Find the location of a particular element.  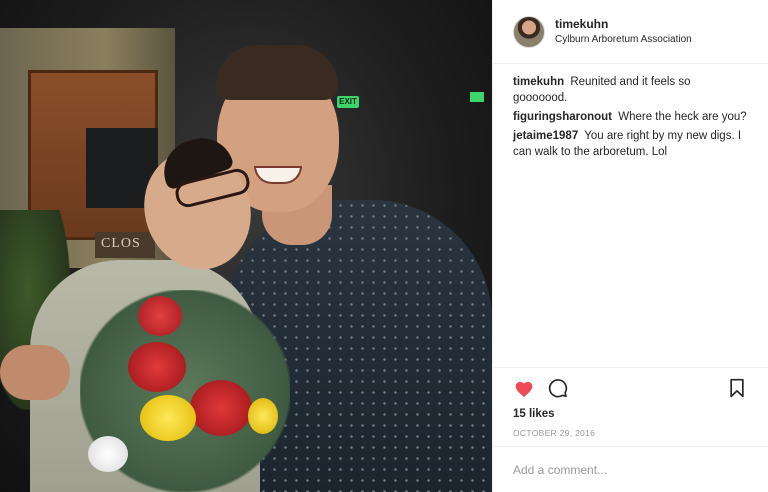

like-button is located at coordinates (524, 388).